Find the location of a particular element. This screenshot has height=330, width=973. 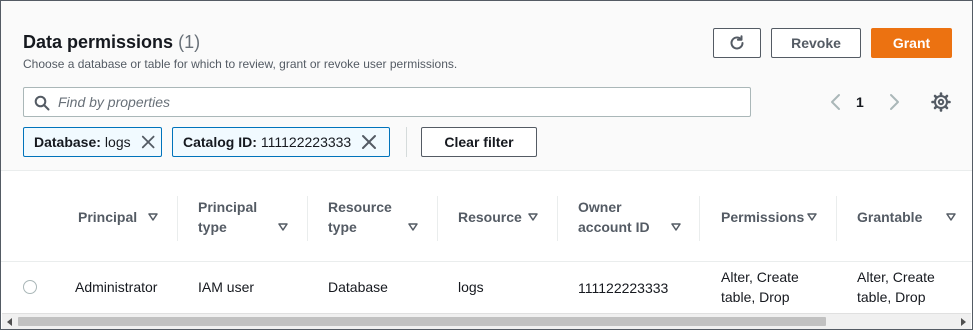

page-title: Data permissions (1) is located at coordinates (111, 42).